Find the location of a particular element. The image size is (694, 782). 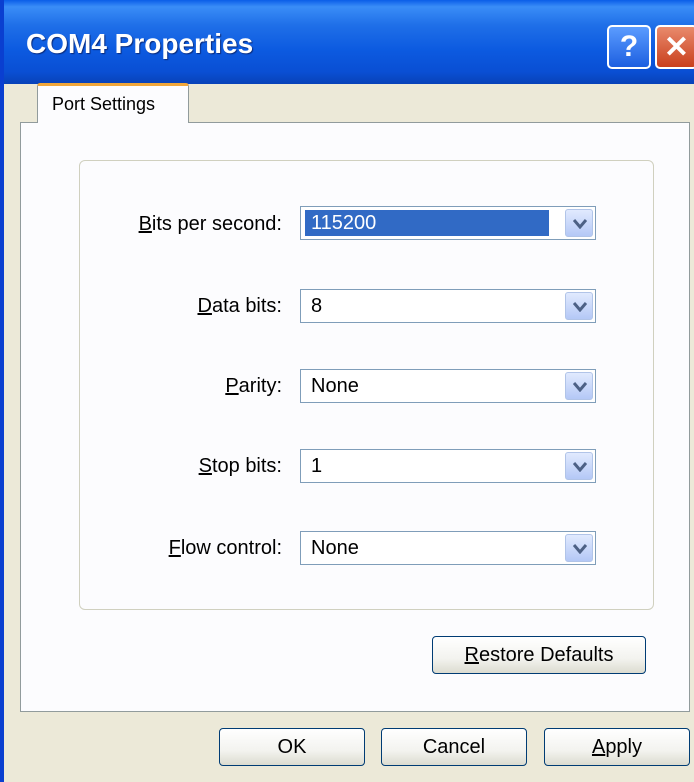

close-x-icon: ✕ is located at coordinates (676, 47).